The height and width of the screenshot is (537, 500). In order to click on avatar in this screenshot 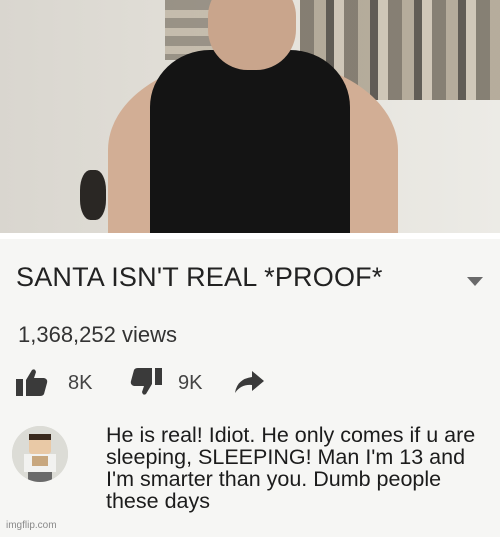, I will do `click(40, 454)`.